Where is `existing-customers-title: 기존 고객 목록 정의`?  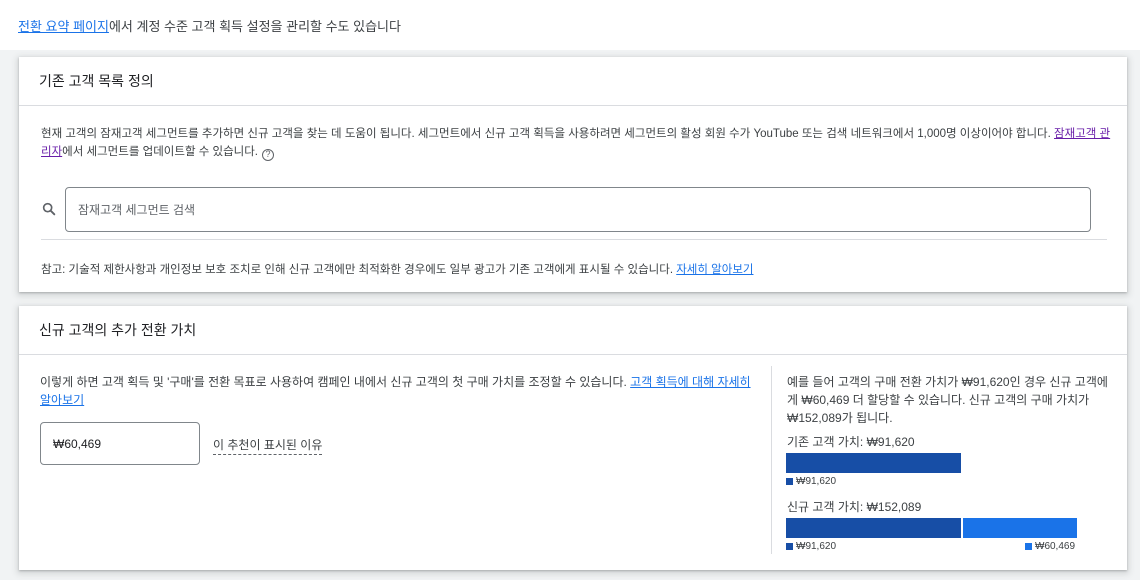
existing-customers-title: 기존 고객 목록 정의 is located at coordinates (573, 81).